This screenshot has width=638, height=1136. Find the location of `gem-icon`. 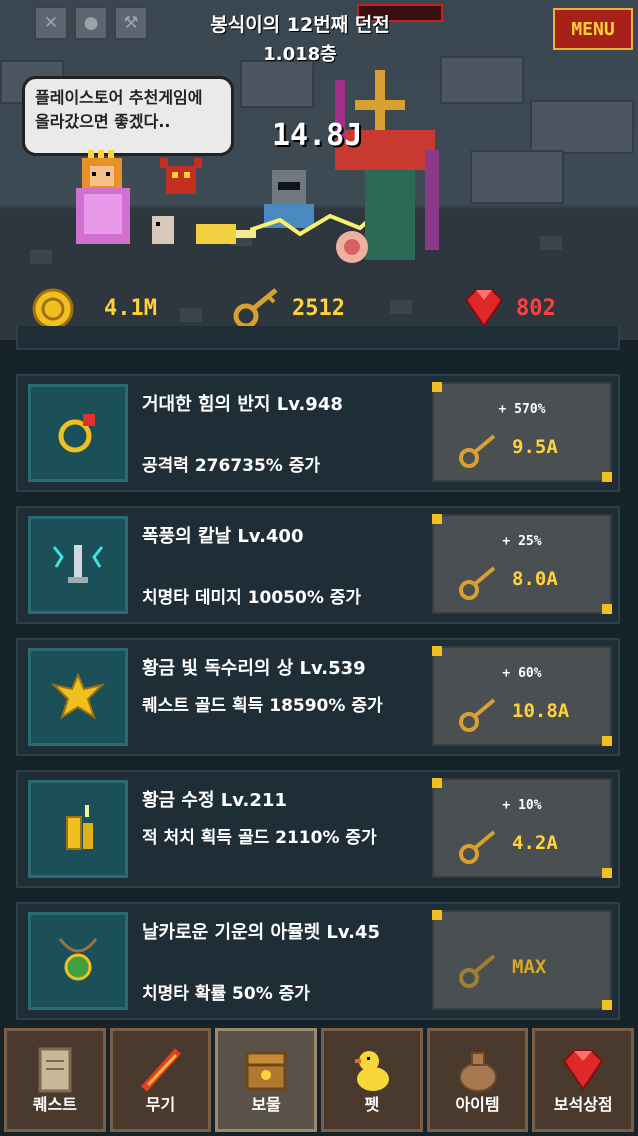

gem-icon is located at coordinates (484, 308).